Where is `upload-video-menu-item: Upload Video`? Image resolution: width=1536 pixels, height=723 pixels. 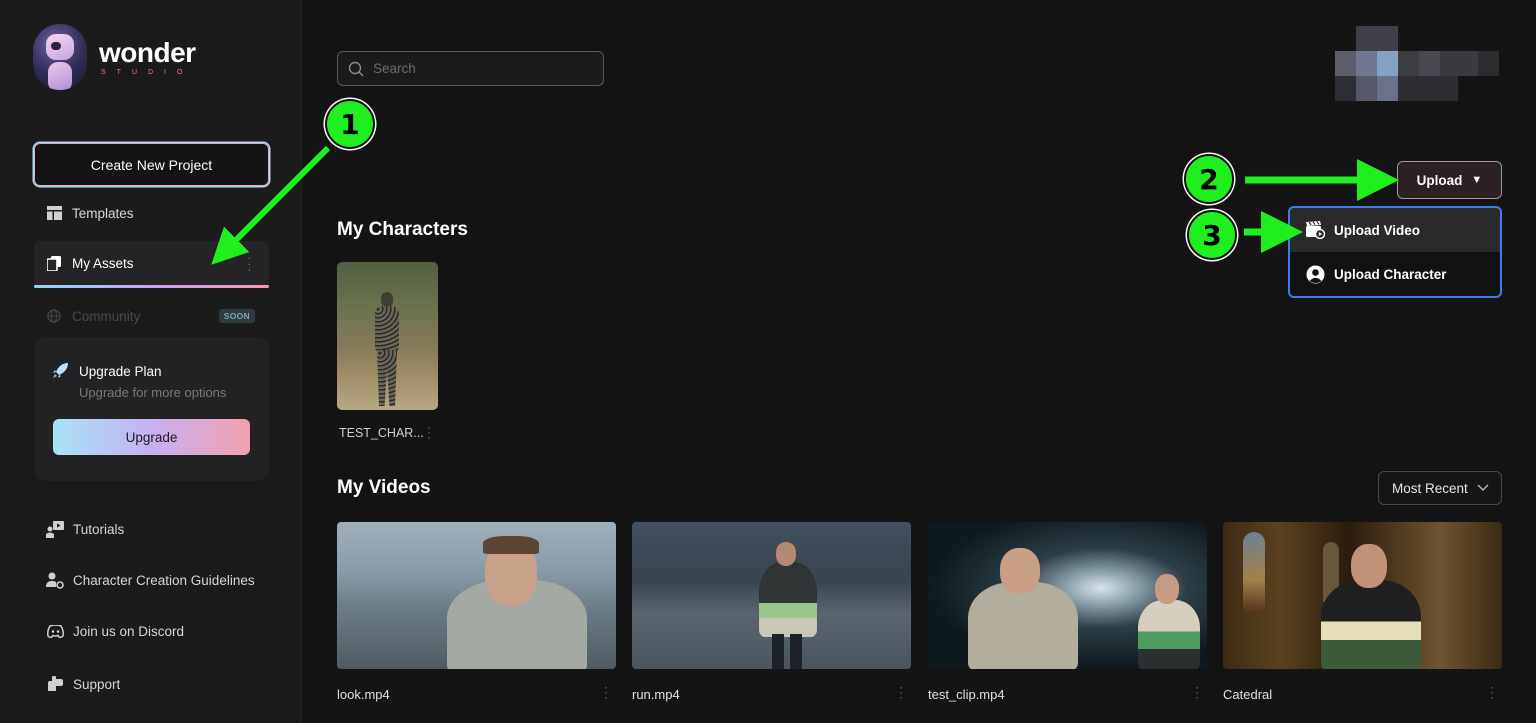
upload-video-menu-item: Upload Video is located at coordinates (1395, 230).